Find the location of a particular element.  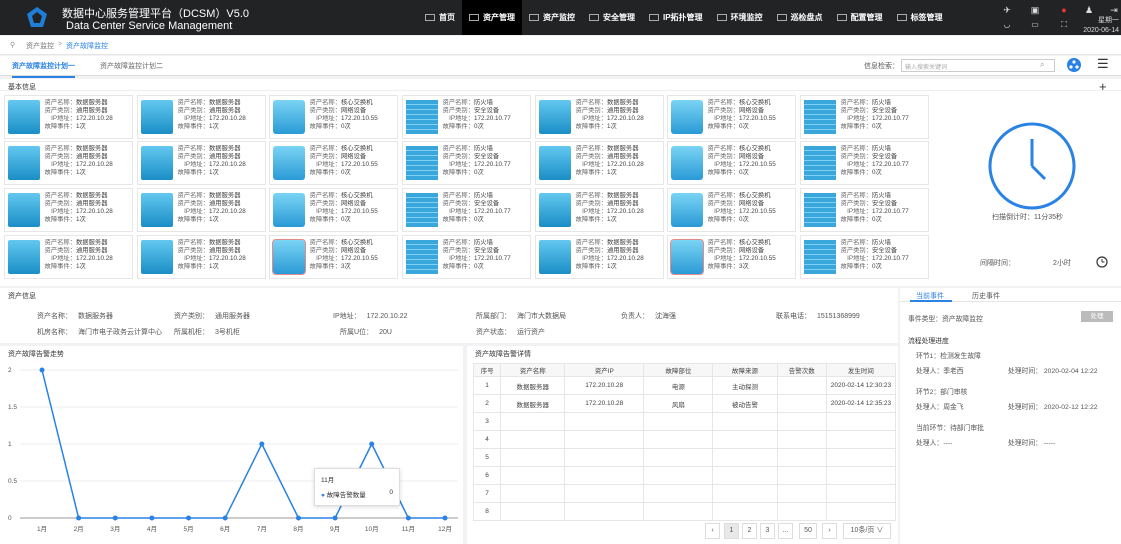

table-row: 6 is located at coordinates (684, 475).